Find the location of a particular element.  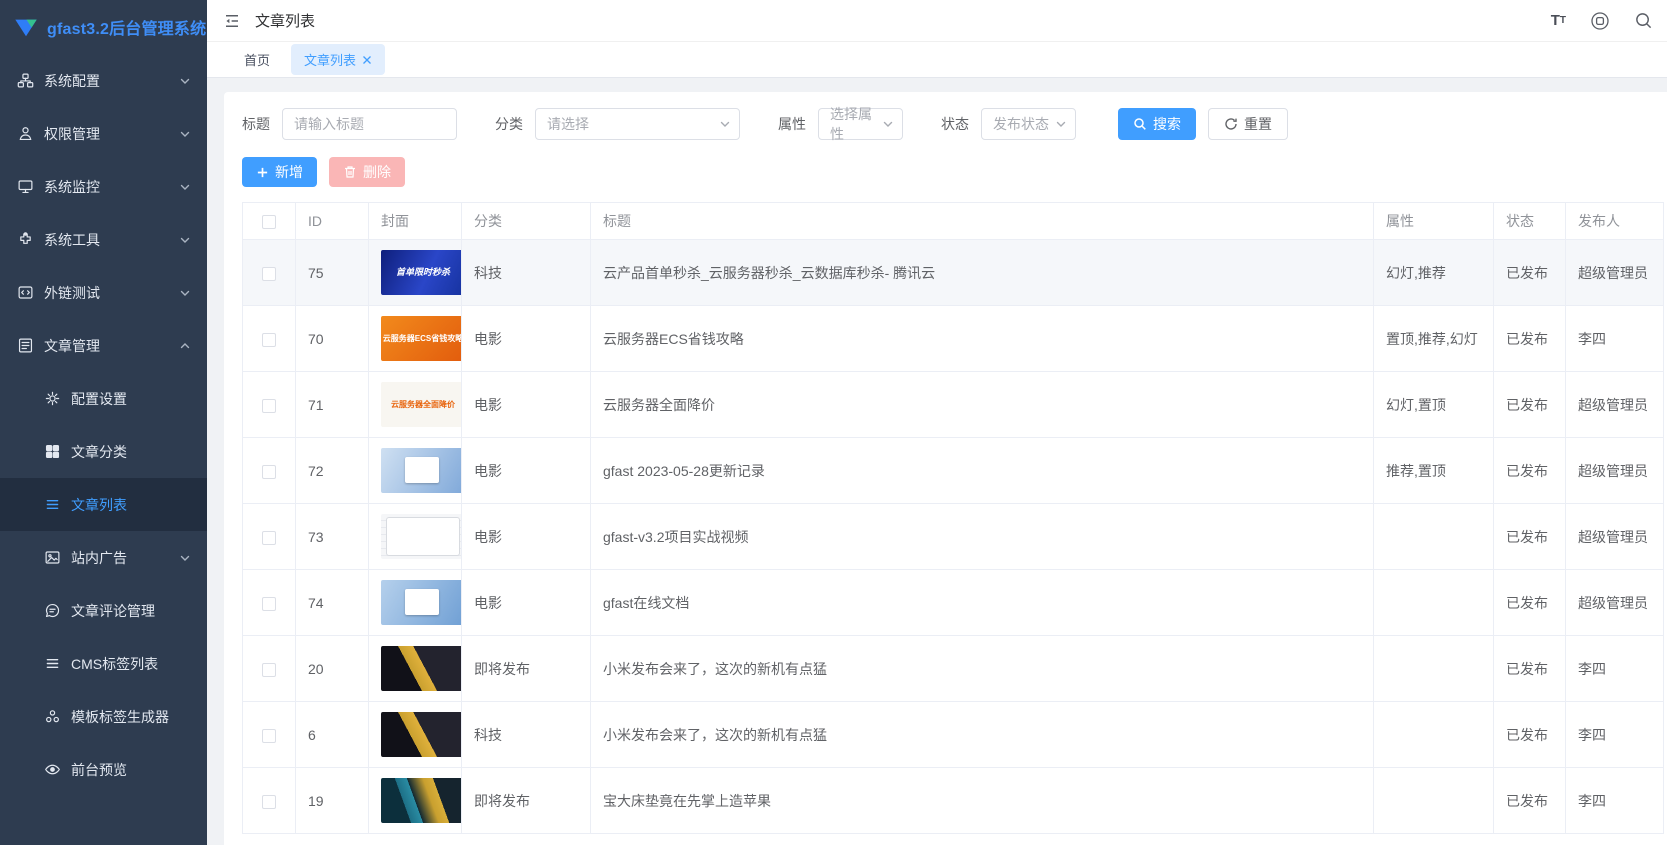

sidebar-item: 站内广告 is located at coordinates (103, 557).